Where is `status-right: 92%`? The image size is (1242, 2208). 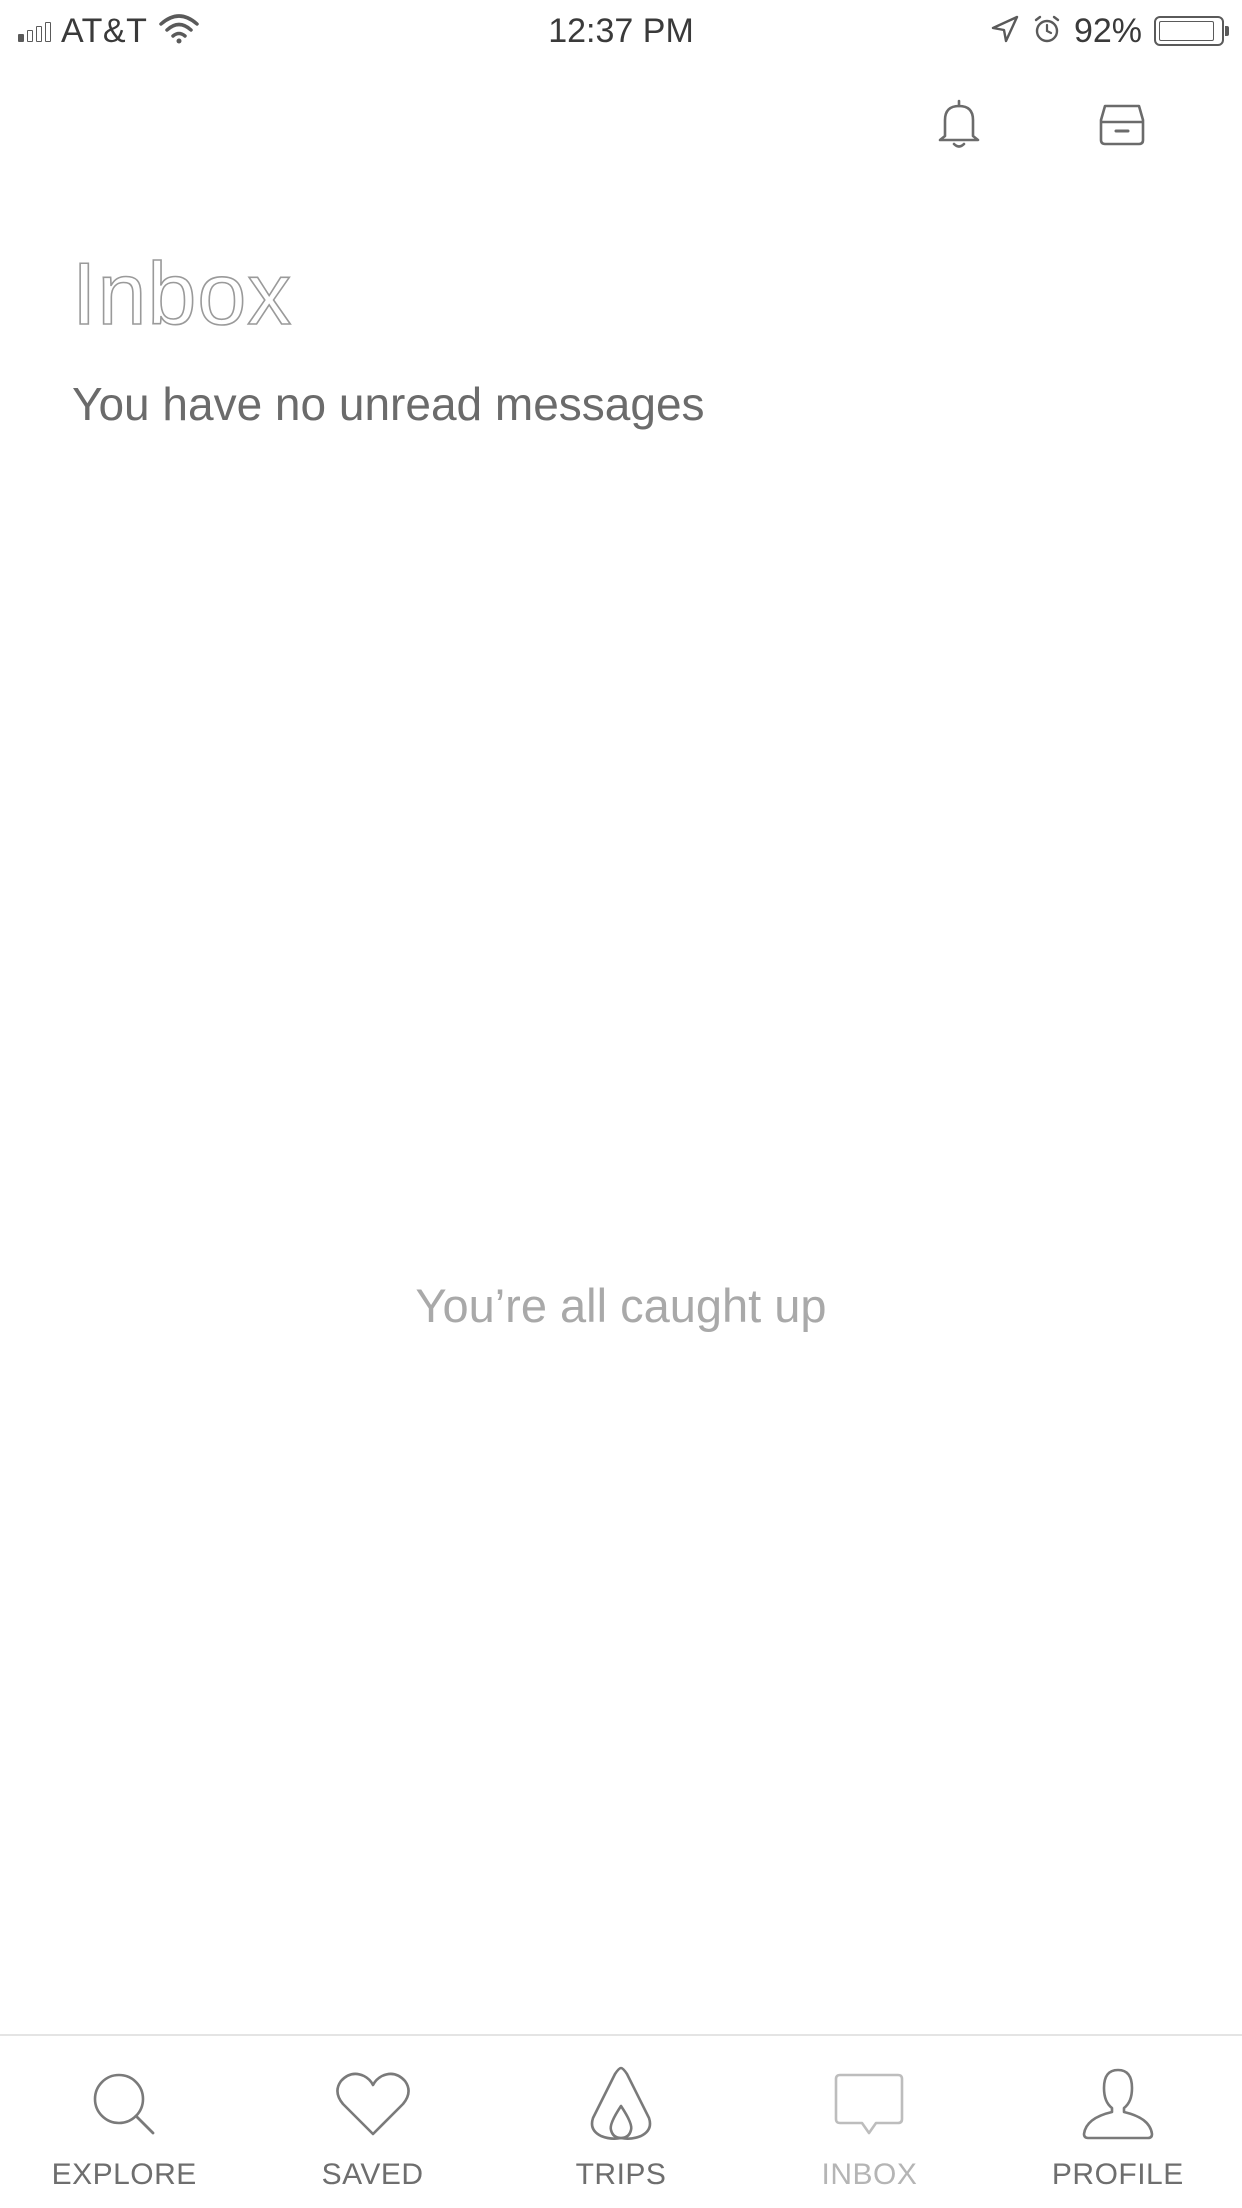
status-right: 92% is located at coordinates (1109, 31).